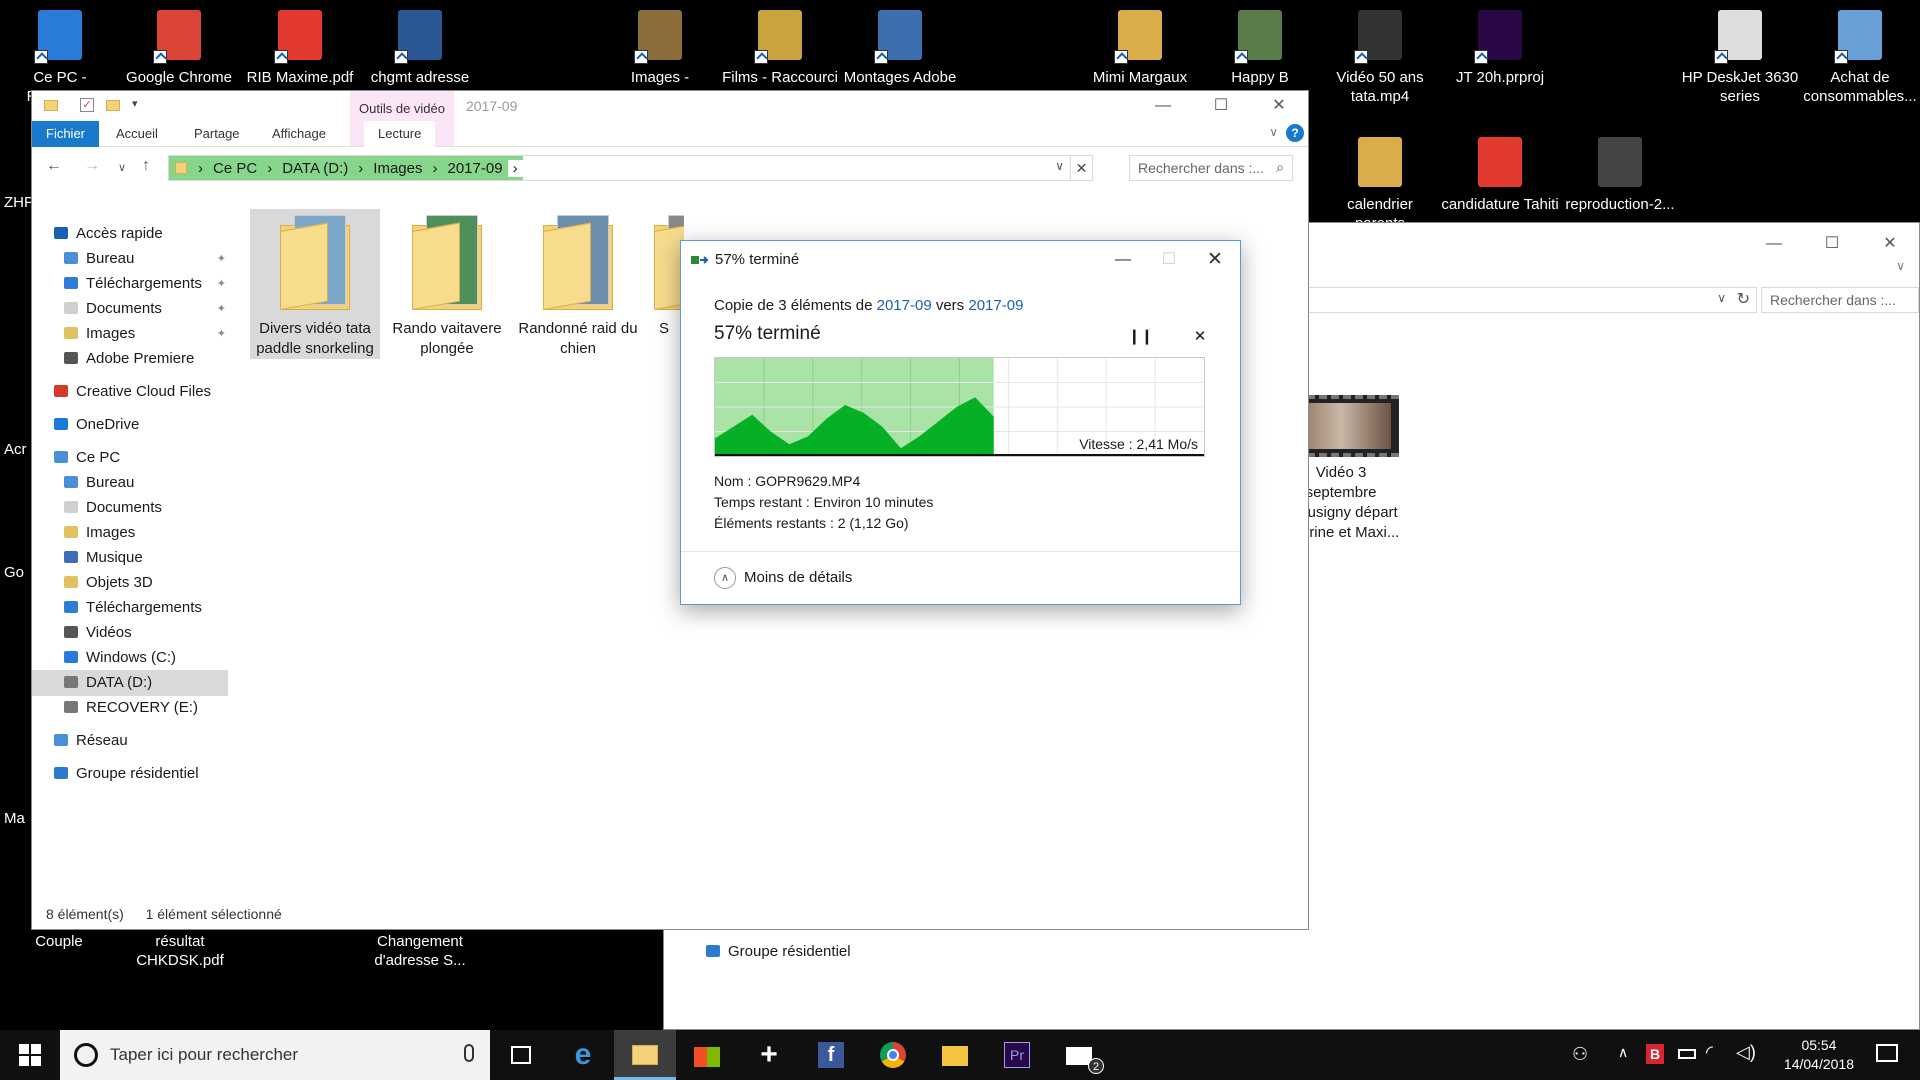 The image size is (1920, 1080). What do you see at coordinates (904, 305) in the screenshot?
I see `source-link: 2017-09` at bounding box center [904, 305].